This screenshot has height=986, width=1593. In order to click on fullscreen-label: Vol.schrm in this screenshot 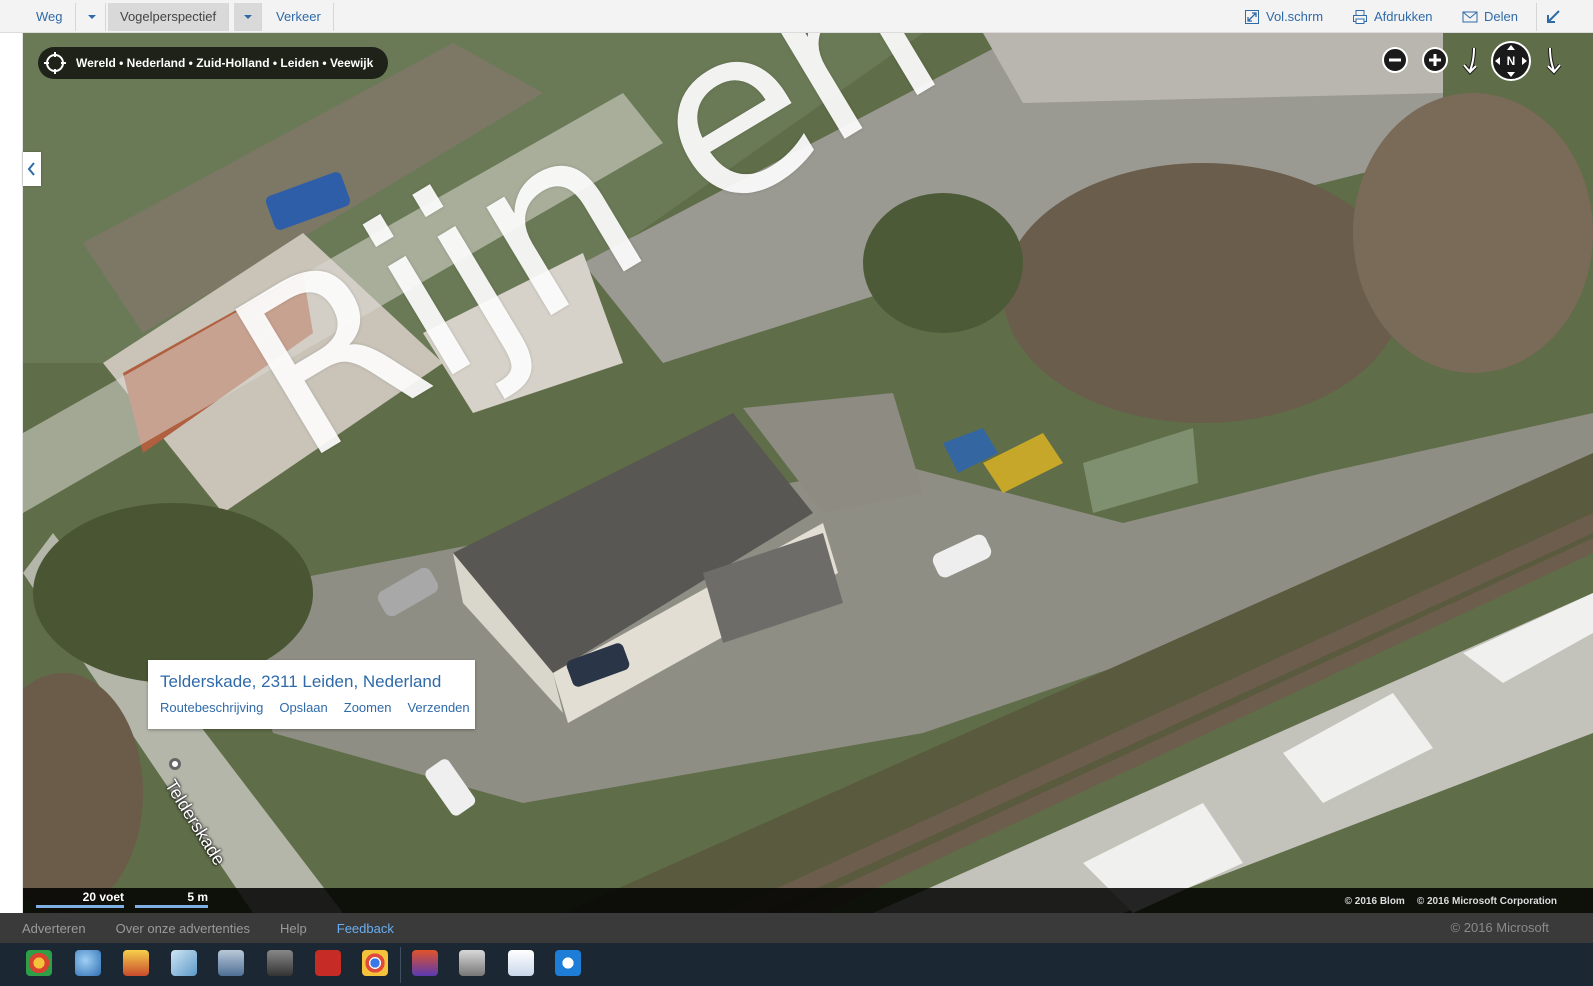, I will do `click(1295, 16)`.